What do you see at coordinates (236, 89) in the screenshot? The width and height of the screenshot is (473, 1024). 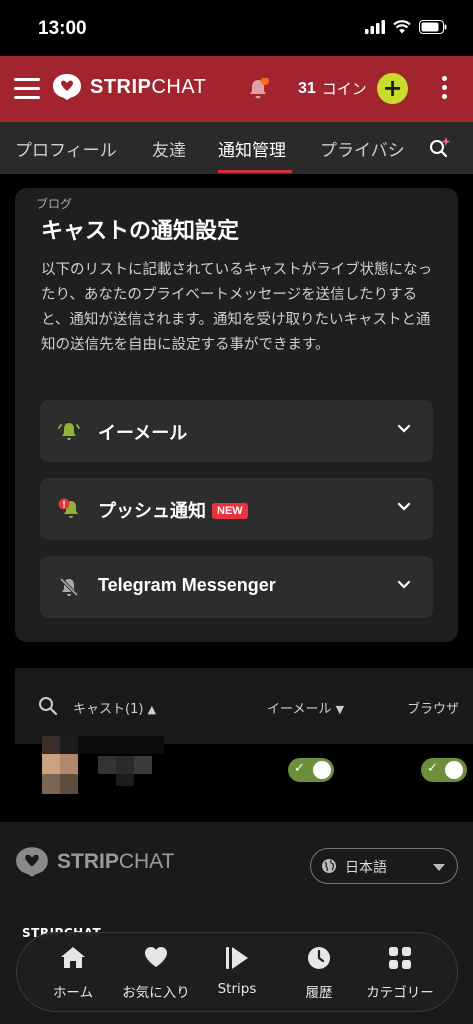 I see `app-header: STRIPCHAT 31 コイン +` at bounding box center [236, 89].